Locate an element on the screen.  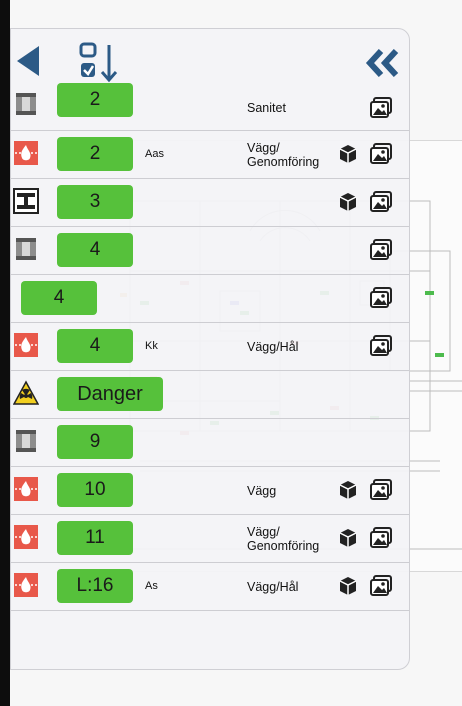
item-number-pill: 9 is located at coordinates (95, 442).